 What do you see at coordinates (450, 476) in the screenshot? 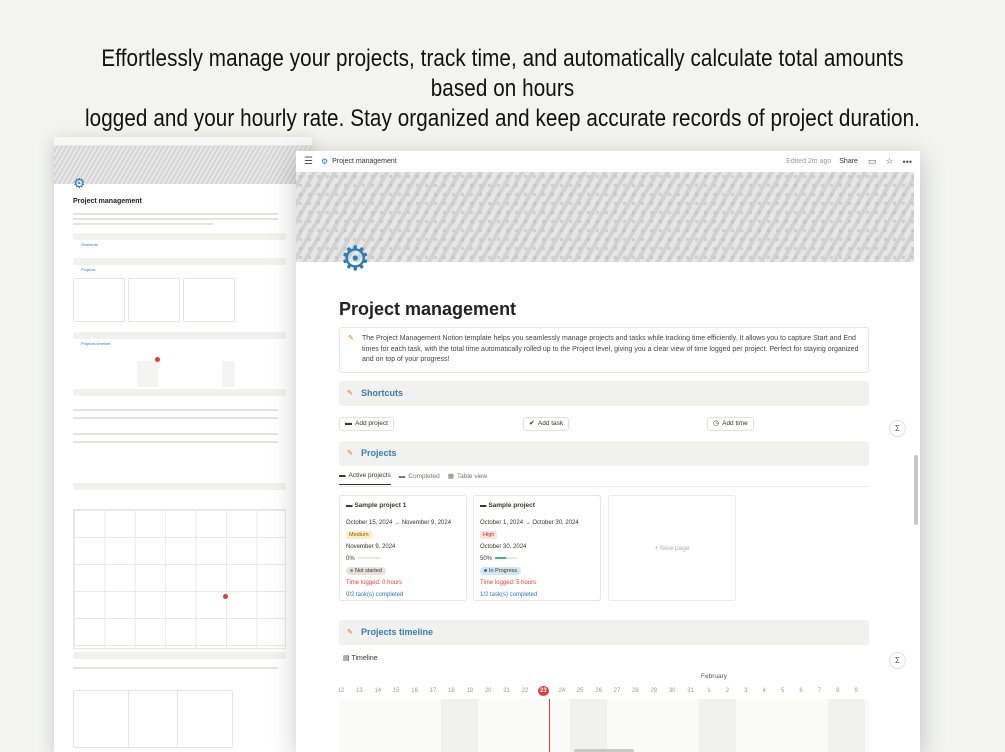
I see `table-icon: ▦` at bounding box center [450, 476].